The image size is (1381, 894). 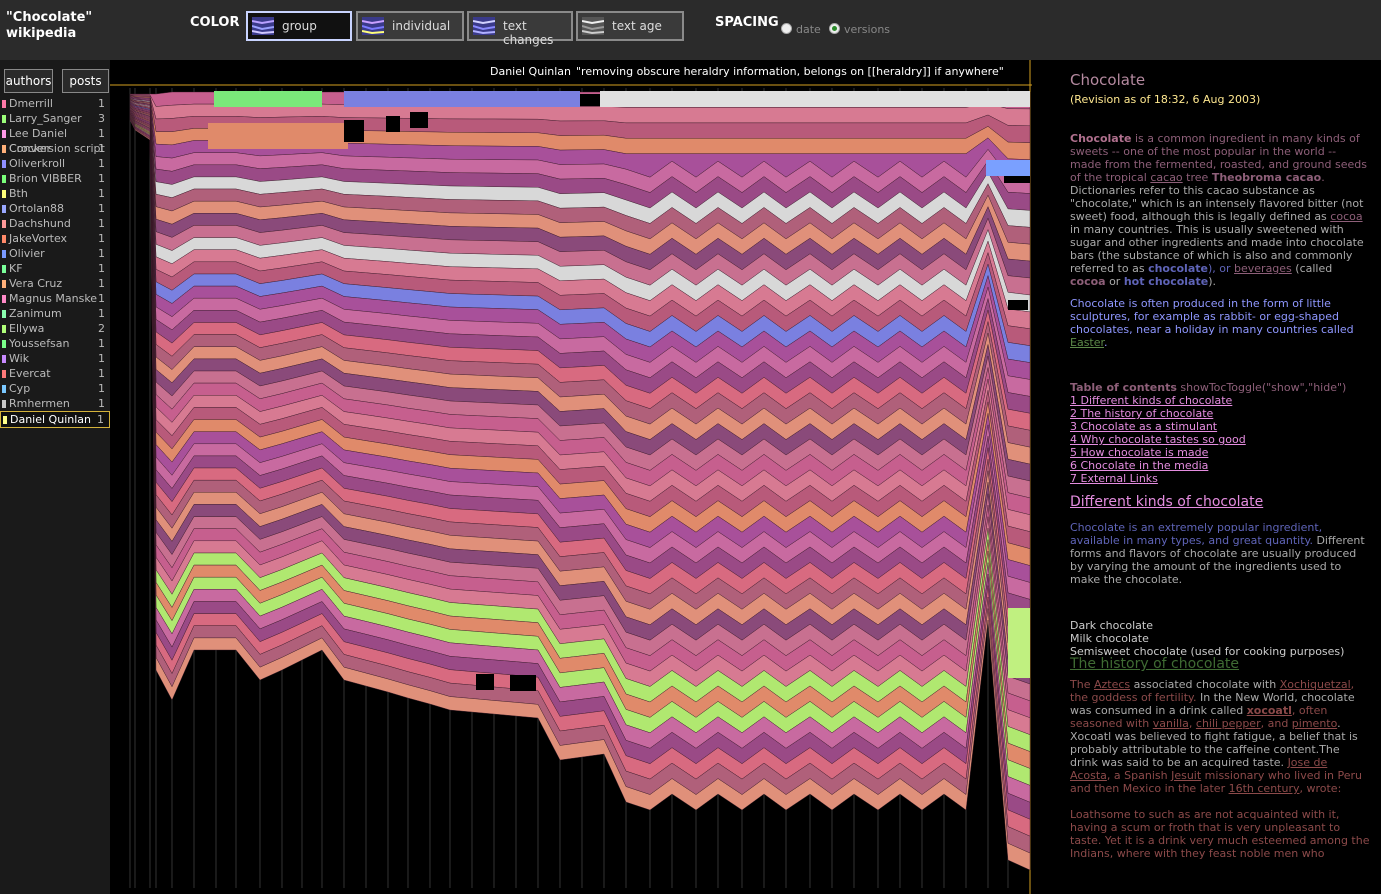 What do you see at coordinates (55, 163) in the screenshot?
I see `author-row: Oliverkroll 1` at bounding box center [55, 163].